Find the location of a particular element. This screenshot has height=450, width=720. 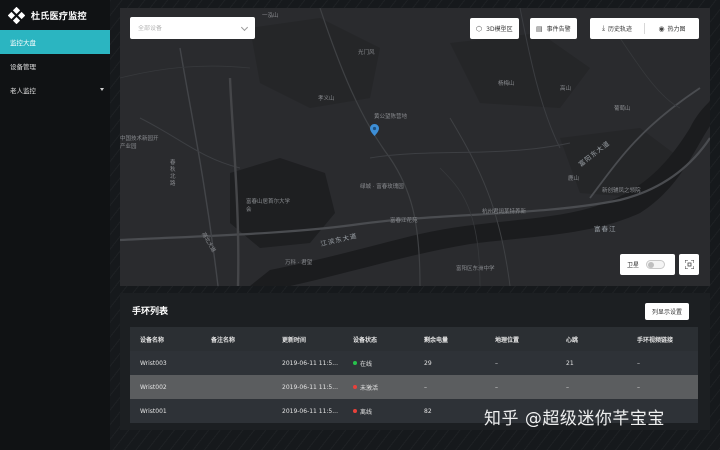

app-title: 杜氏医疗监控 is located at coordinates (59, 16).